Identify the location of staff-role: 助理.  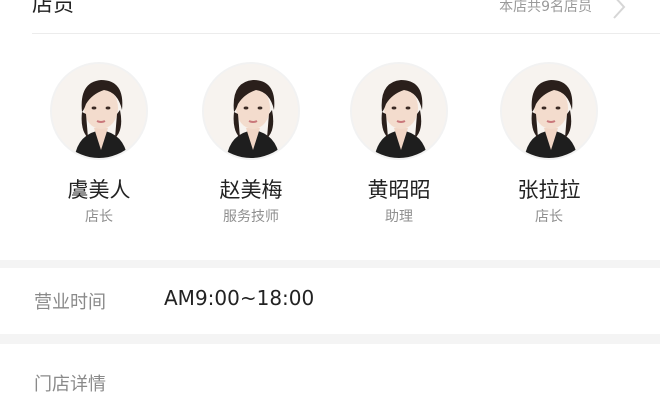
(399, 217).